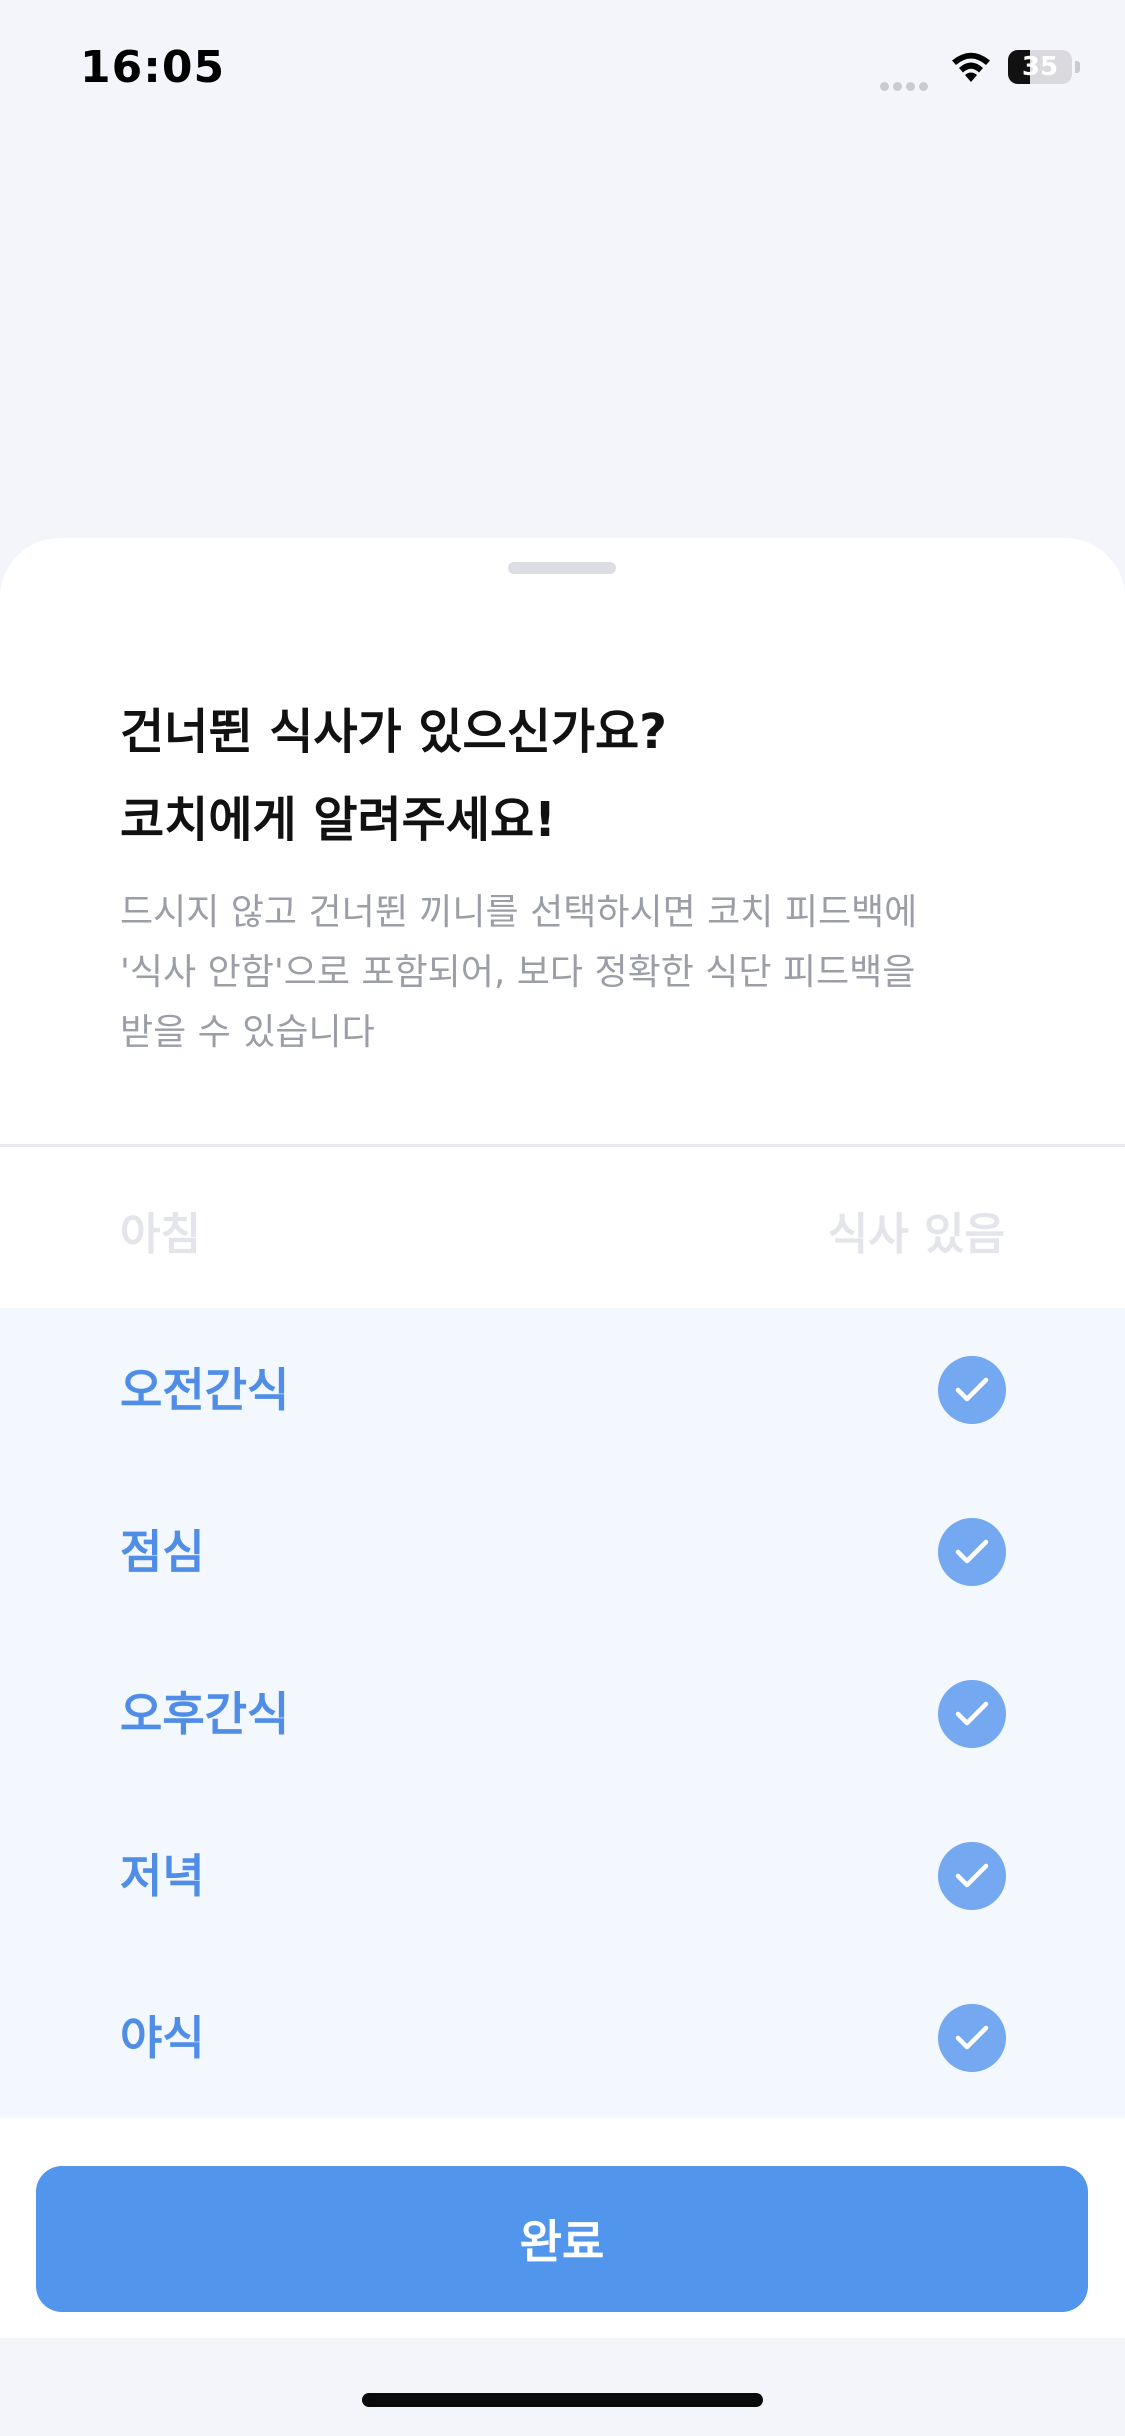 The image size is (1125, 2436). Describe the element at coordinates (916, 1234) in the screenshot. I see `meal-status-breakfast: 식사 있음` at that location.